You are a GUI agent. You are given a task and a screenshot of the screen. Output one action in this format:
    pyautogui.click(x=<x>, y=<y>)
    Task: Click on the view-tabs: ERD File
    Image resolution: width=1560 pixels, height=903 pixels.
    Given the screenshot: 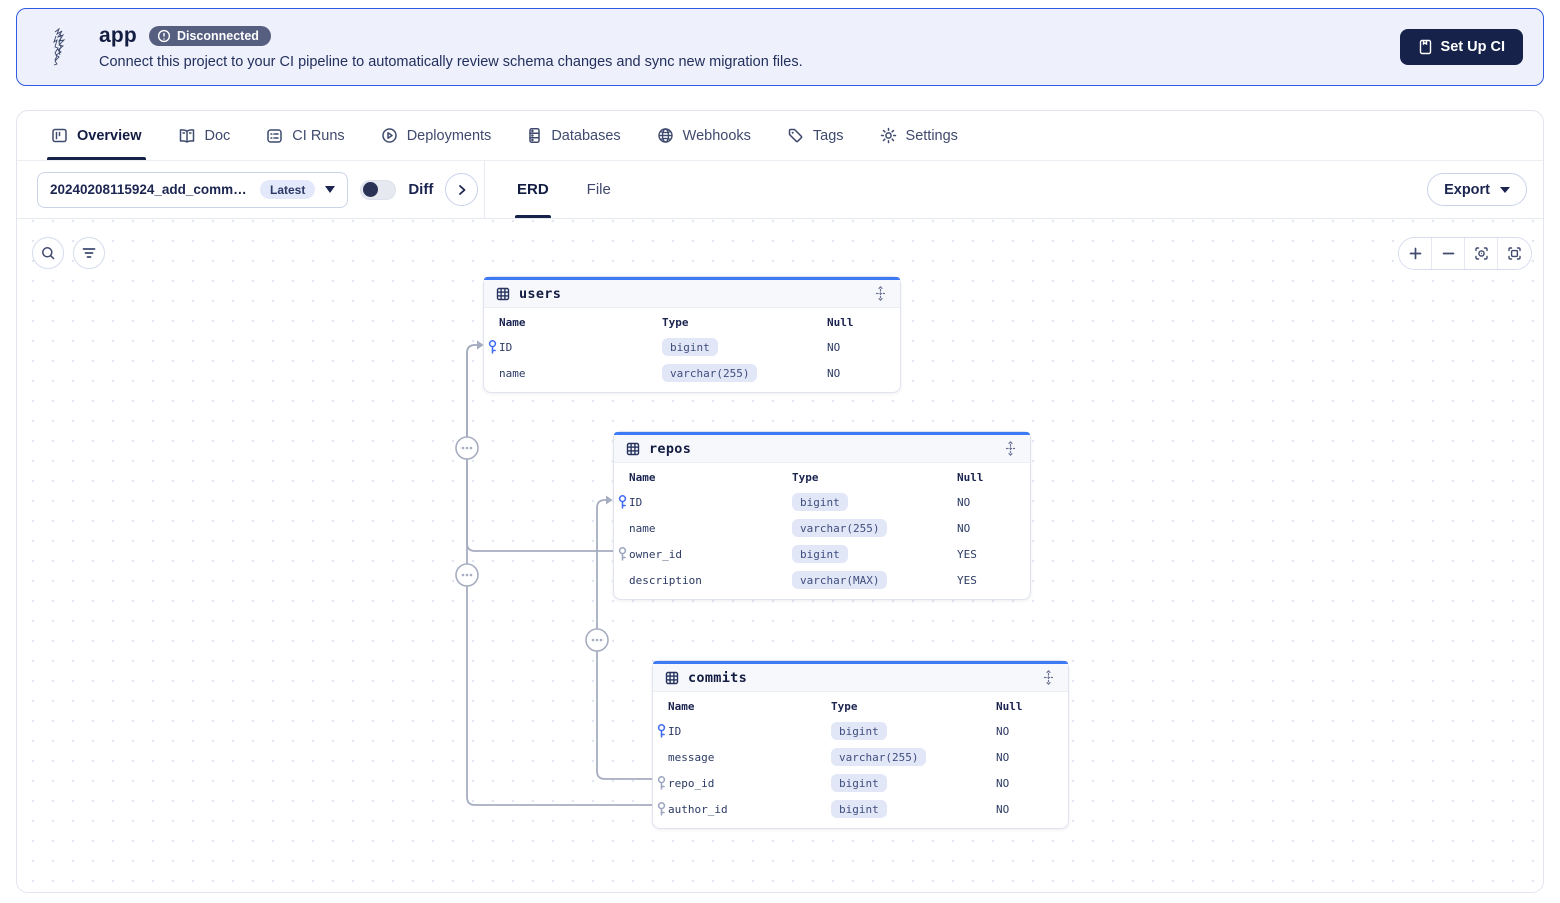 What is the action you would take?
    pyautogui.click(x=555, y=189)
    